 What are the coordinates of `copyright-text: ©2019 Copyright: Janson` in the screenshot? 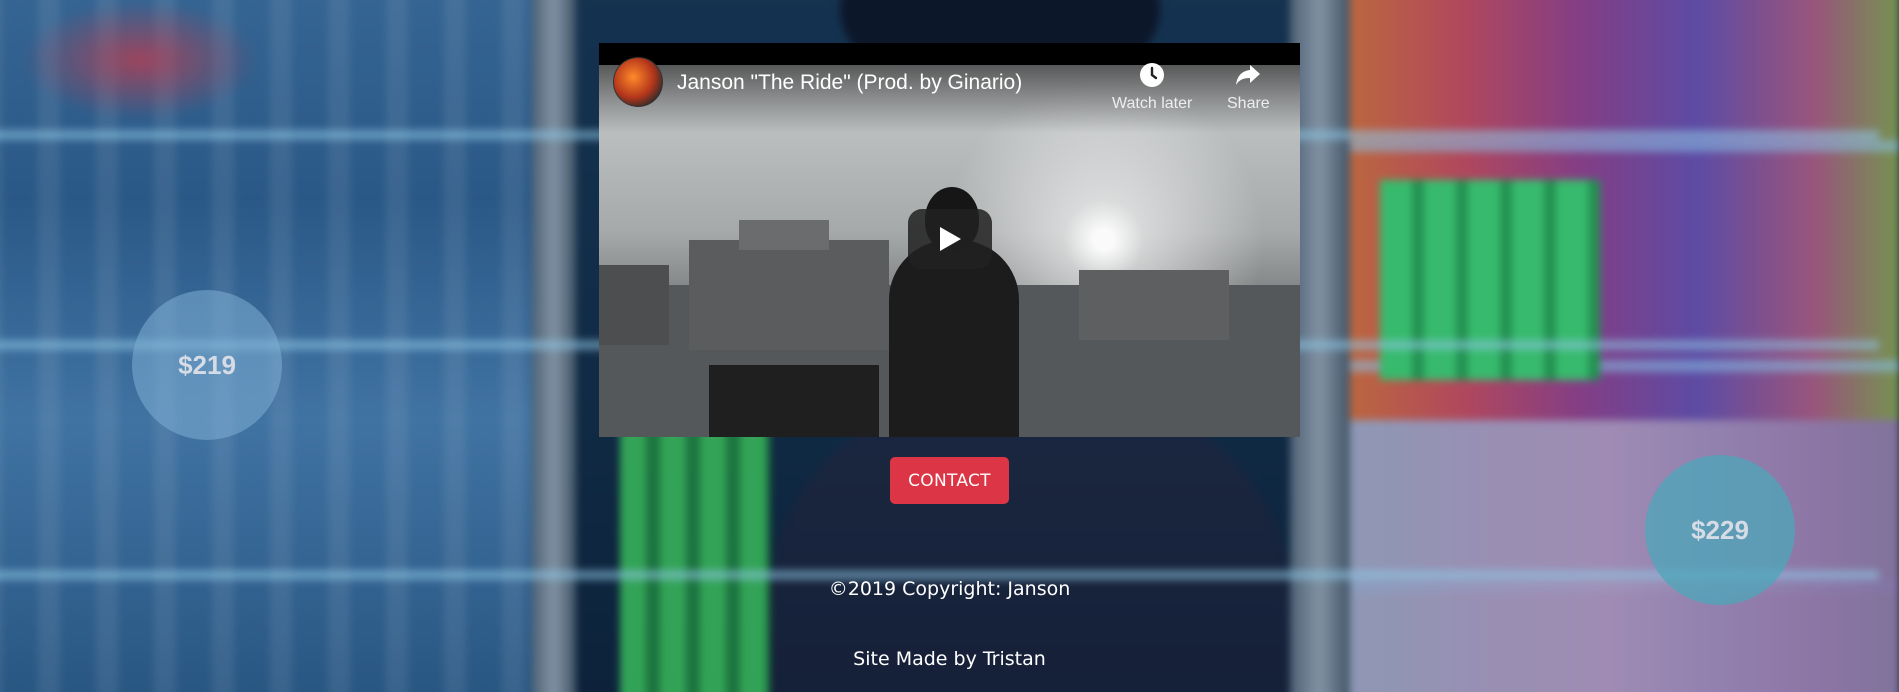 It's located at (949, 589).